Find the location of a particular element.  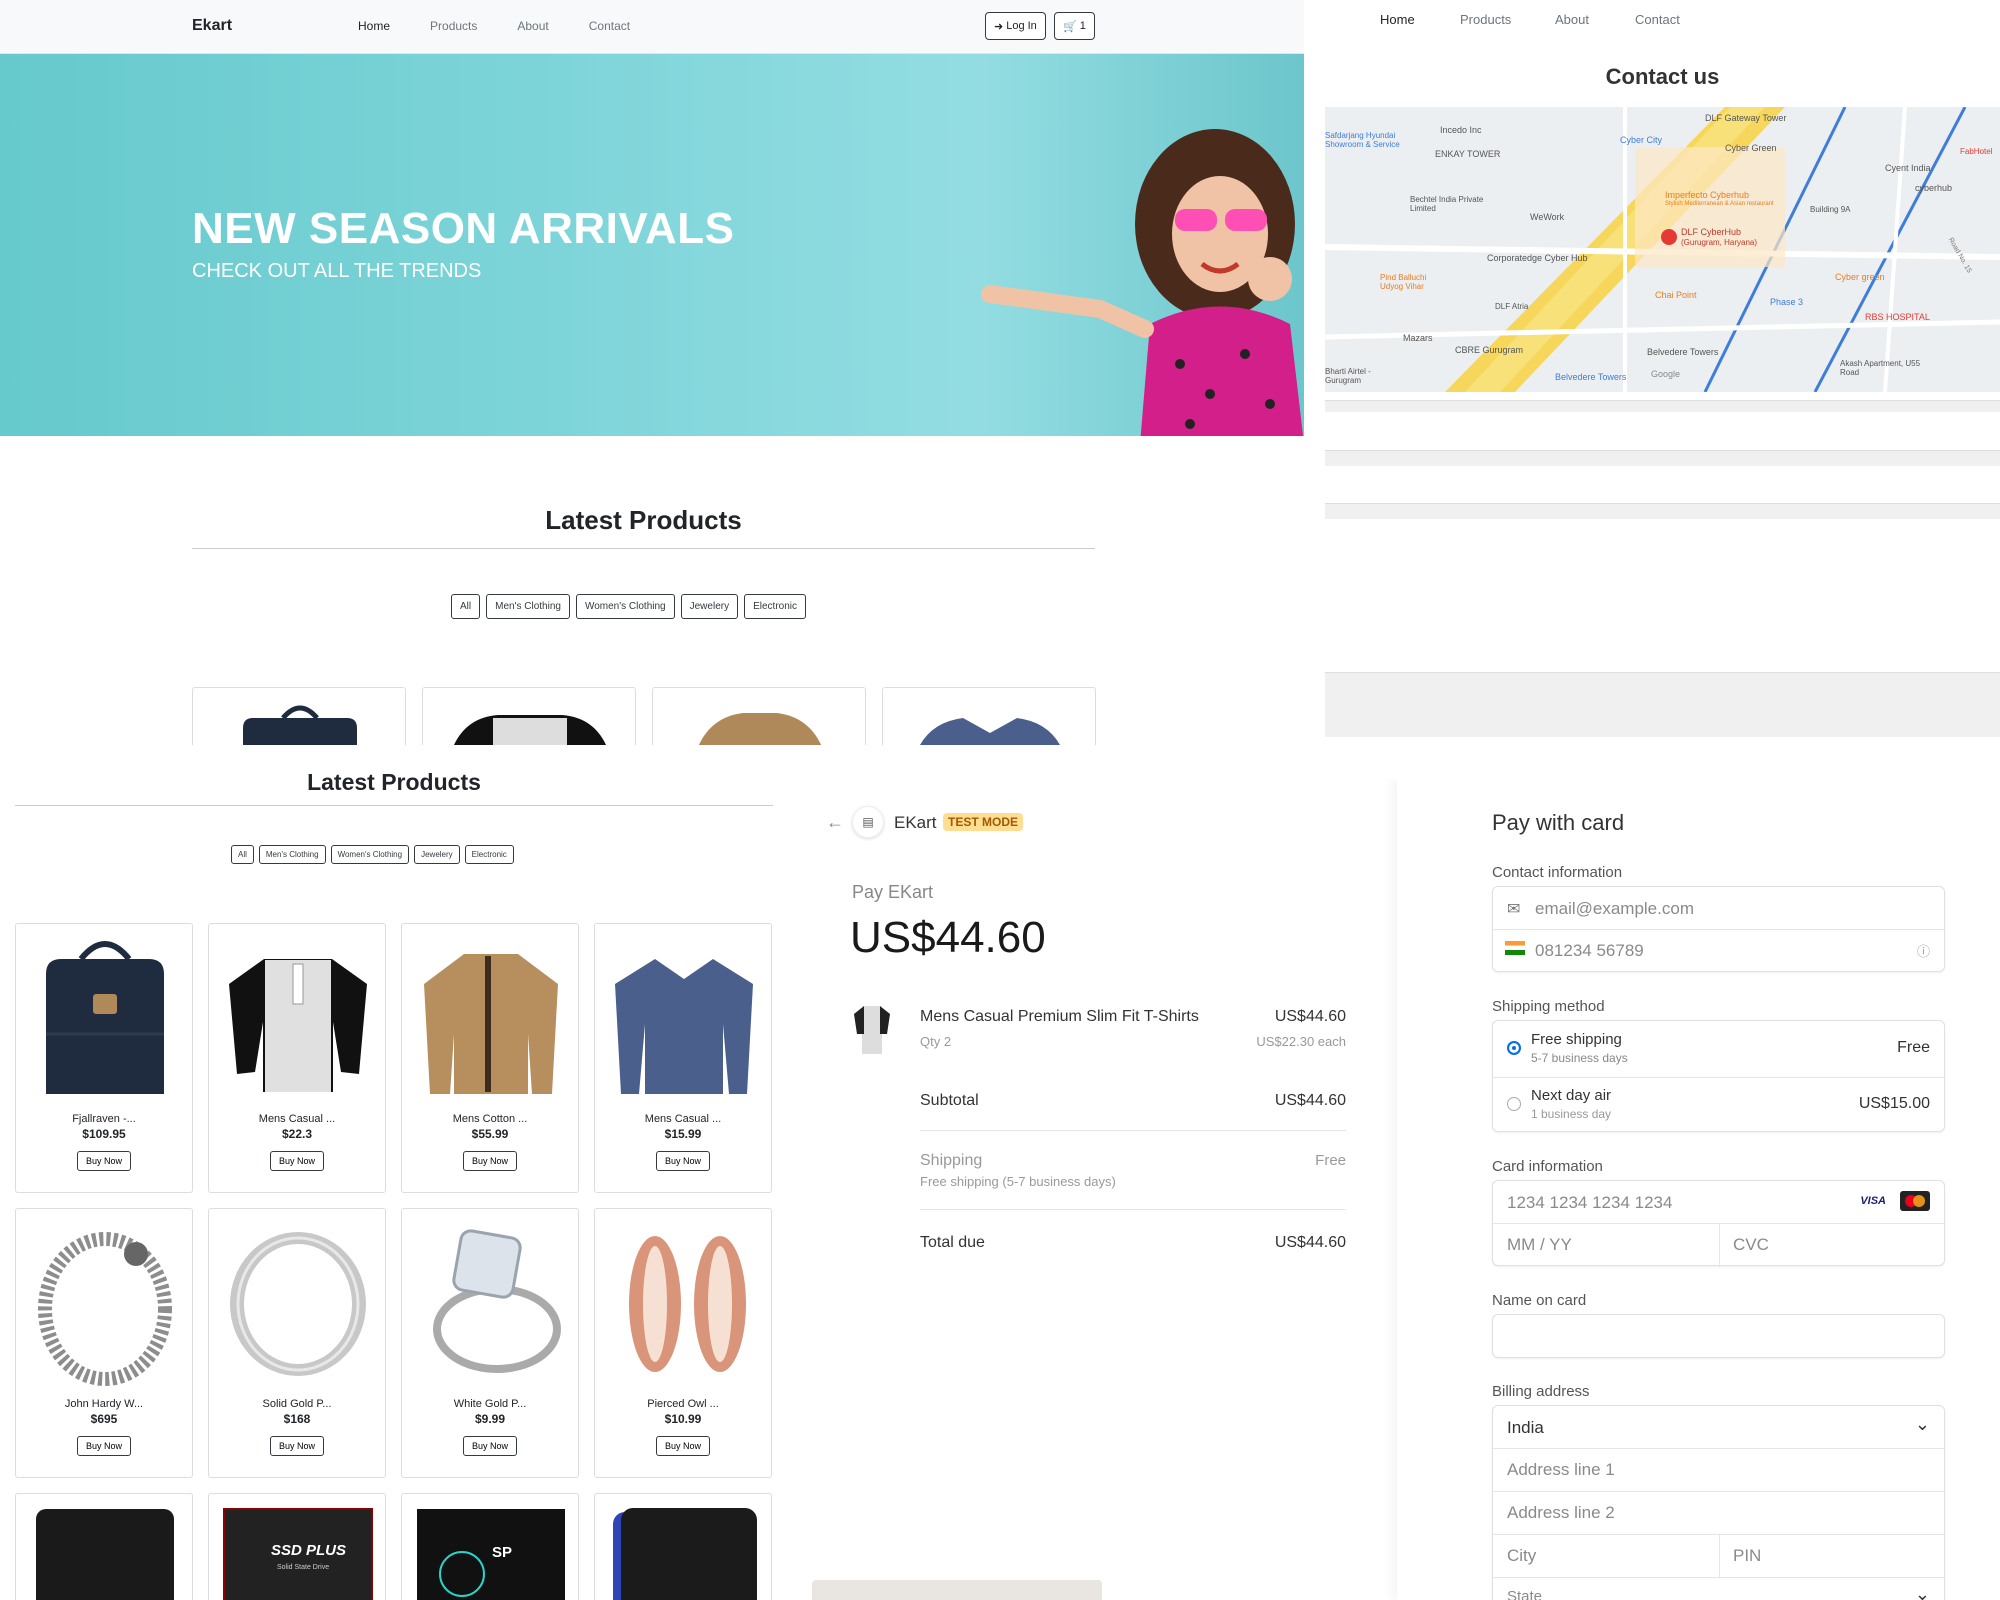

nav-about: About is located at coordinates (532, 26).